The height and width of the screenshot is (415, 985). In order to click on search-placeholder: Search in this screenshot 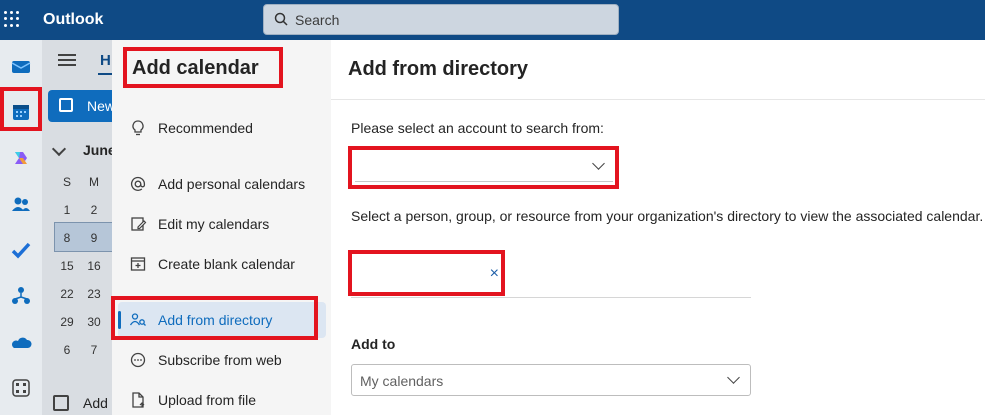, I will do `click(317, 20)`.